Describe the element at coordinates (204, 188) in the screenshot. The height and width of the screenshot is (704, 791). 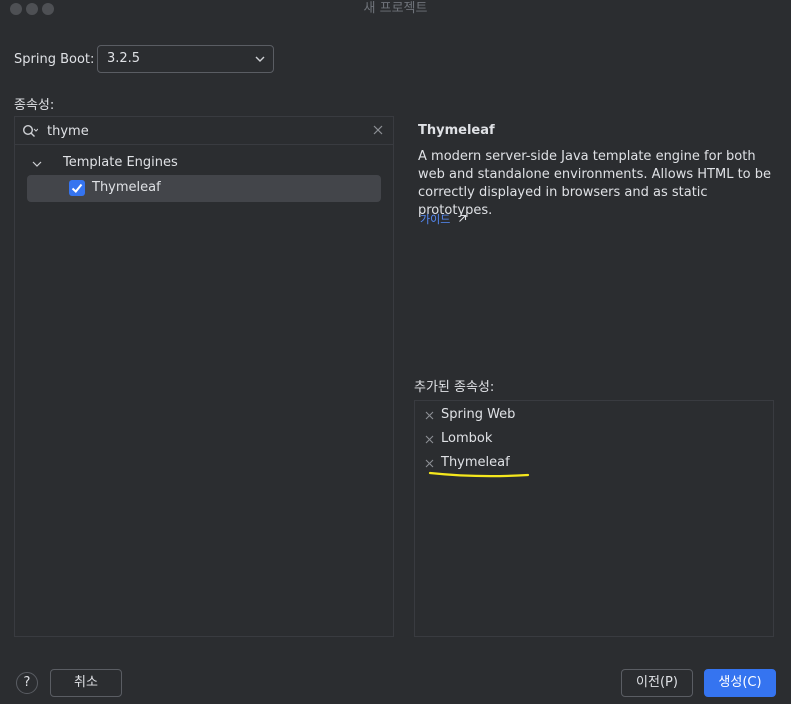
I see `tree-item-thymeleaf: Thymeleaf` at that location.